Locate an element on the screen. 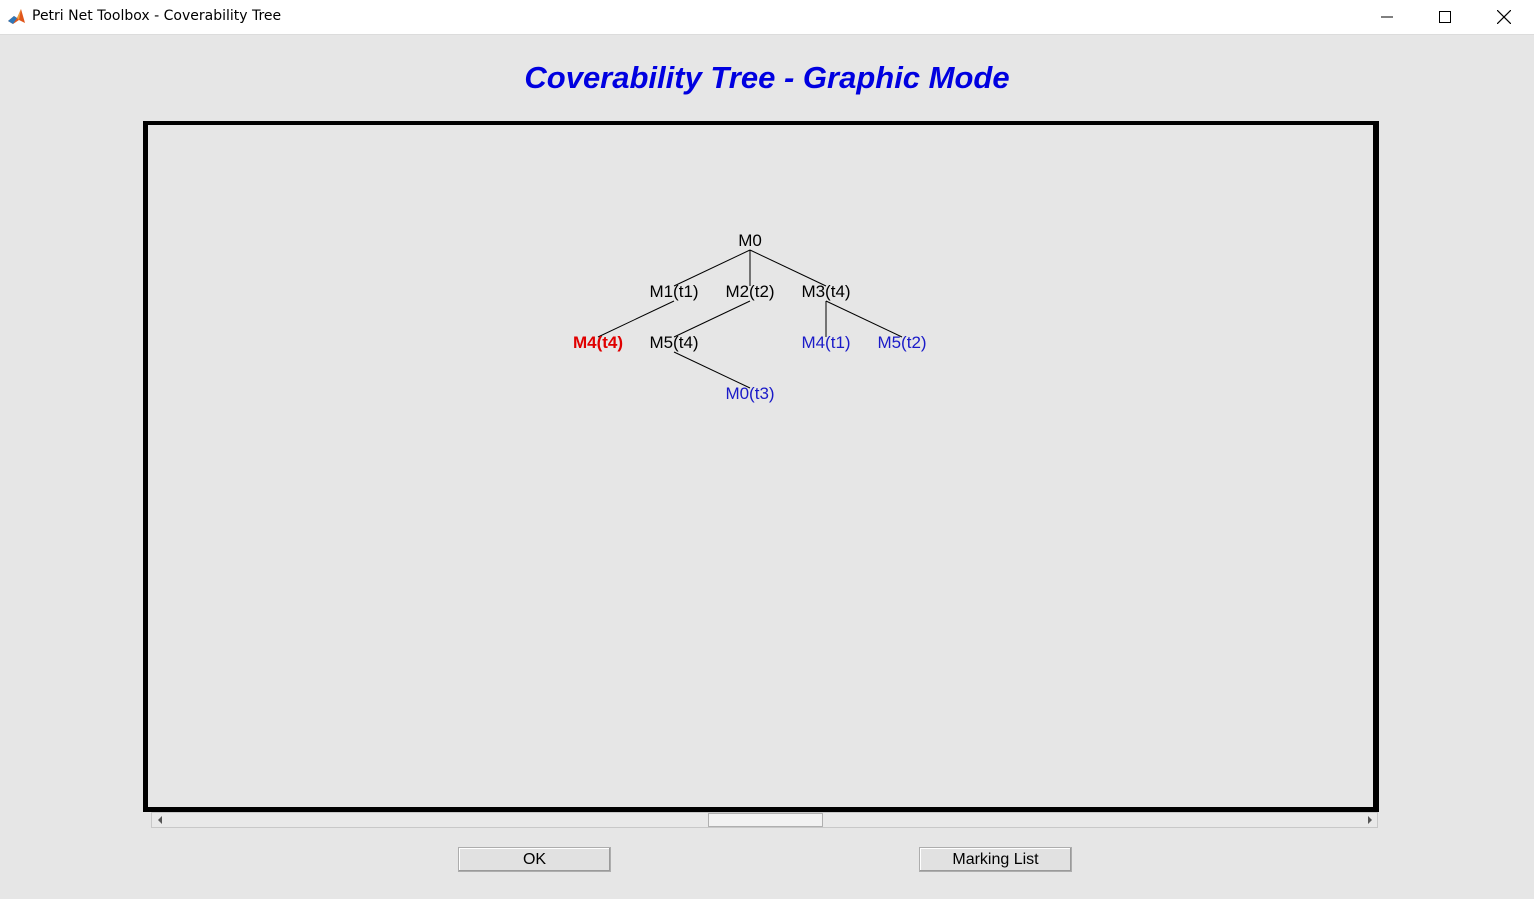  scroll-left-arrow is located at coordinates (159, 820).